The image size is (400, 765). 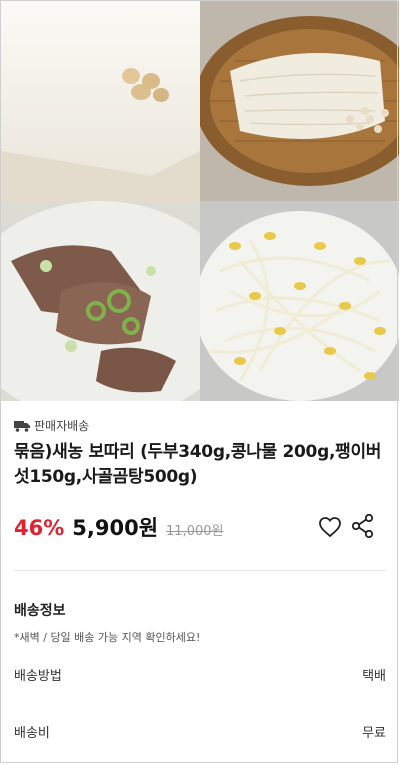 I want to click on shipping-method-value: 택배, so click(x=374, y=676).